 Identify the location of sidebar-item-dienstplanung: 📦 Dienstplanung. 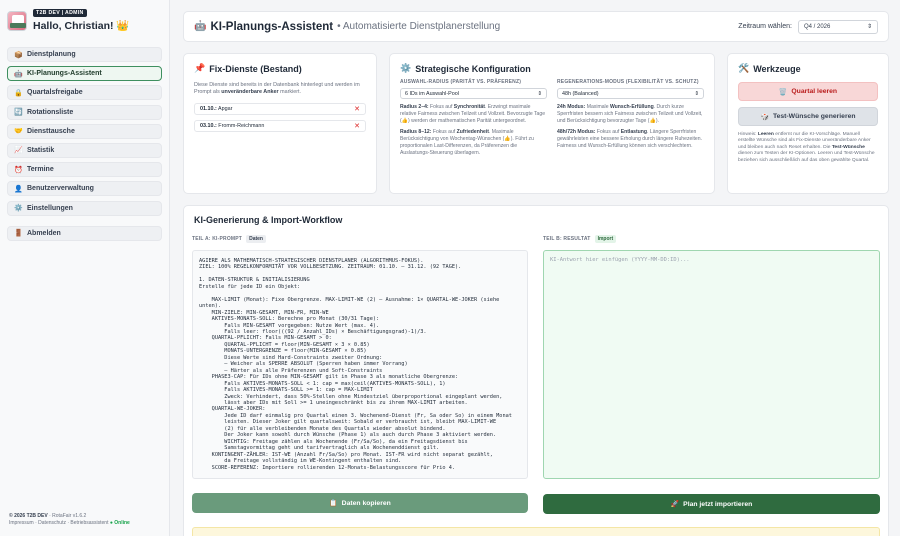
(84, 54).